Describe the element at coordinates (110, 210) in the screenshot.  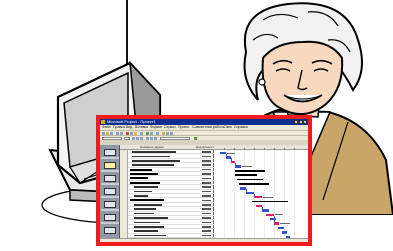
I see `view-tracking-label` at that location.